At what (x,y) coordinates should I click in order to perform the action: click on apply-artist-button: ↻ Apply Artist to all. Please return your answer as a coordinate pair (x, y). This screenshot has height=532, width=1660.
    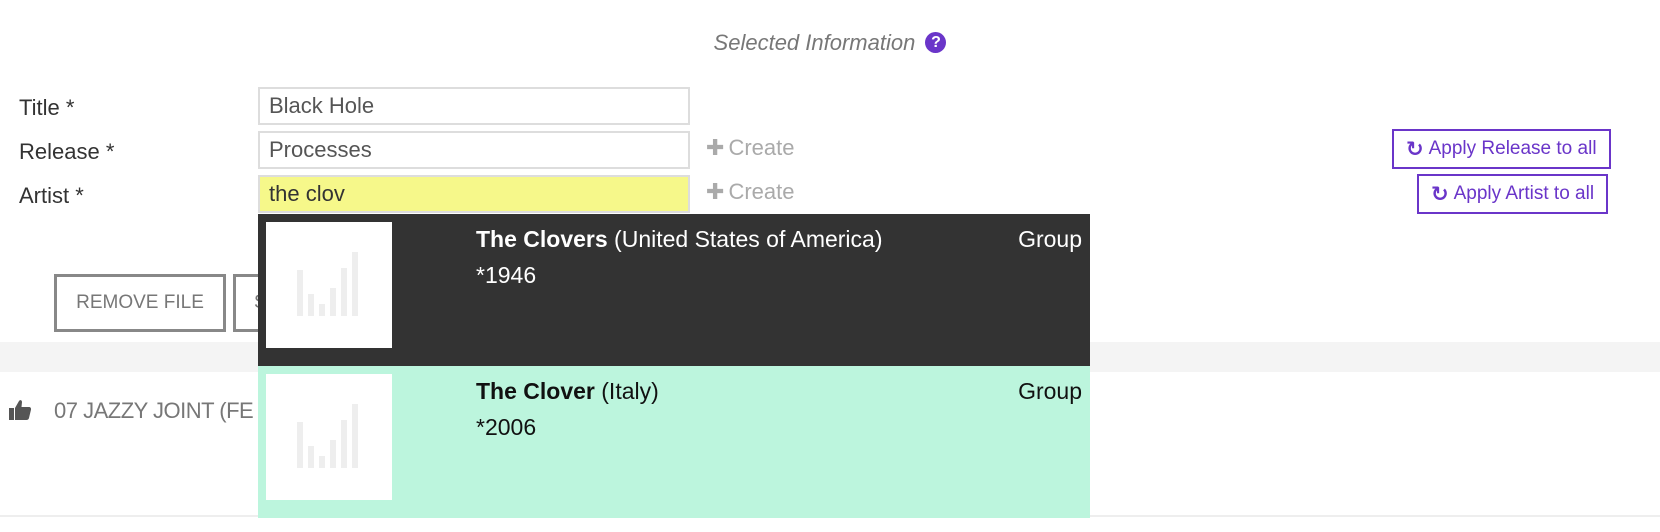
    Looking at the image, I should click on (1513, 194).